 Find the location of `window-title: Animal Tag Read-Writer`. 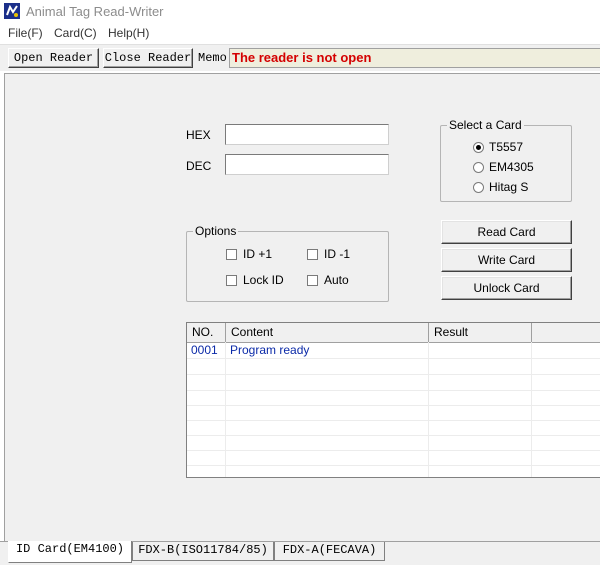

window-title: Animal Tag Read-Writer is located at coordinates (95, 11).